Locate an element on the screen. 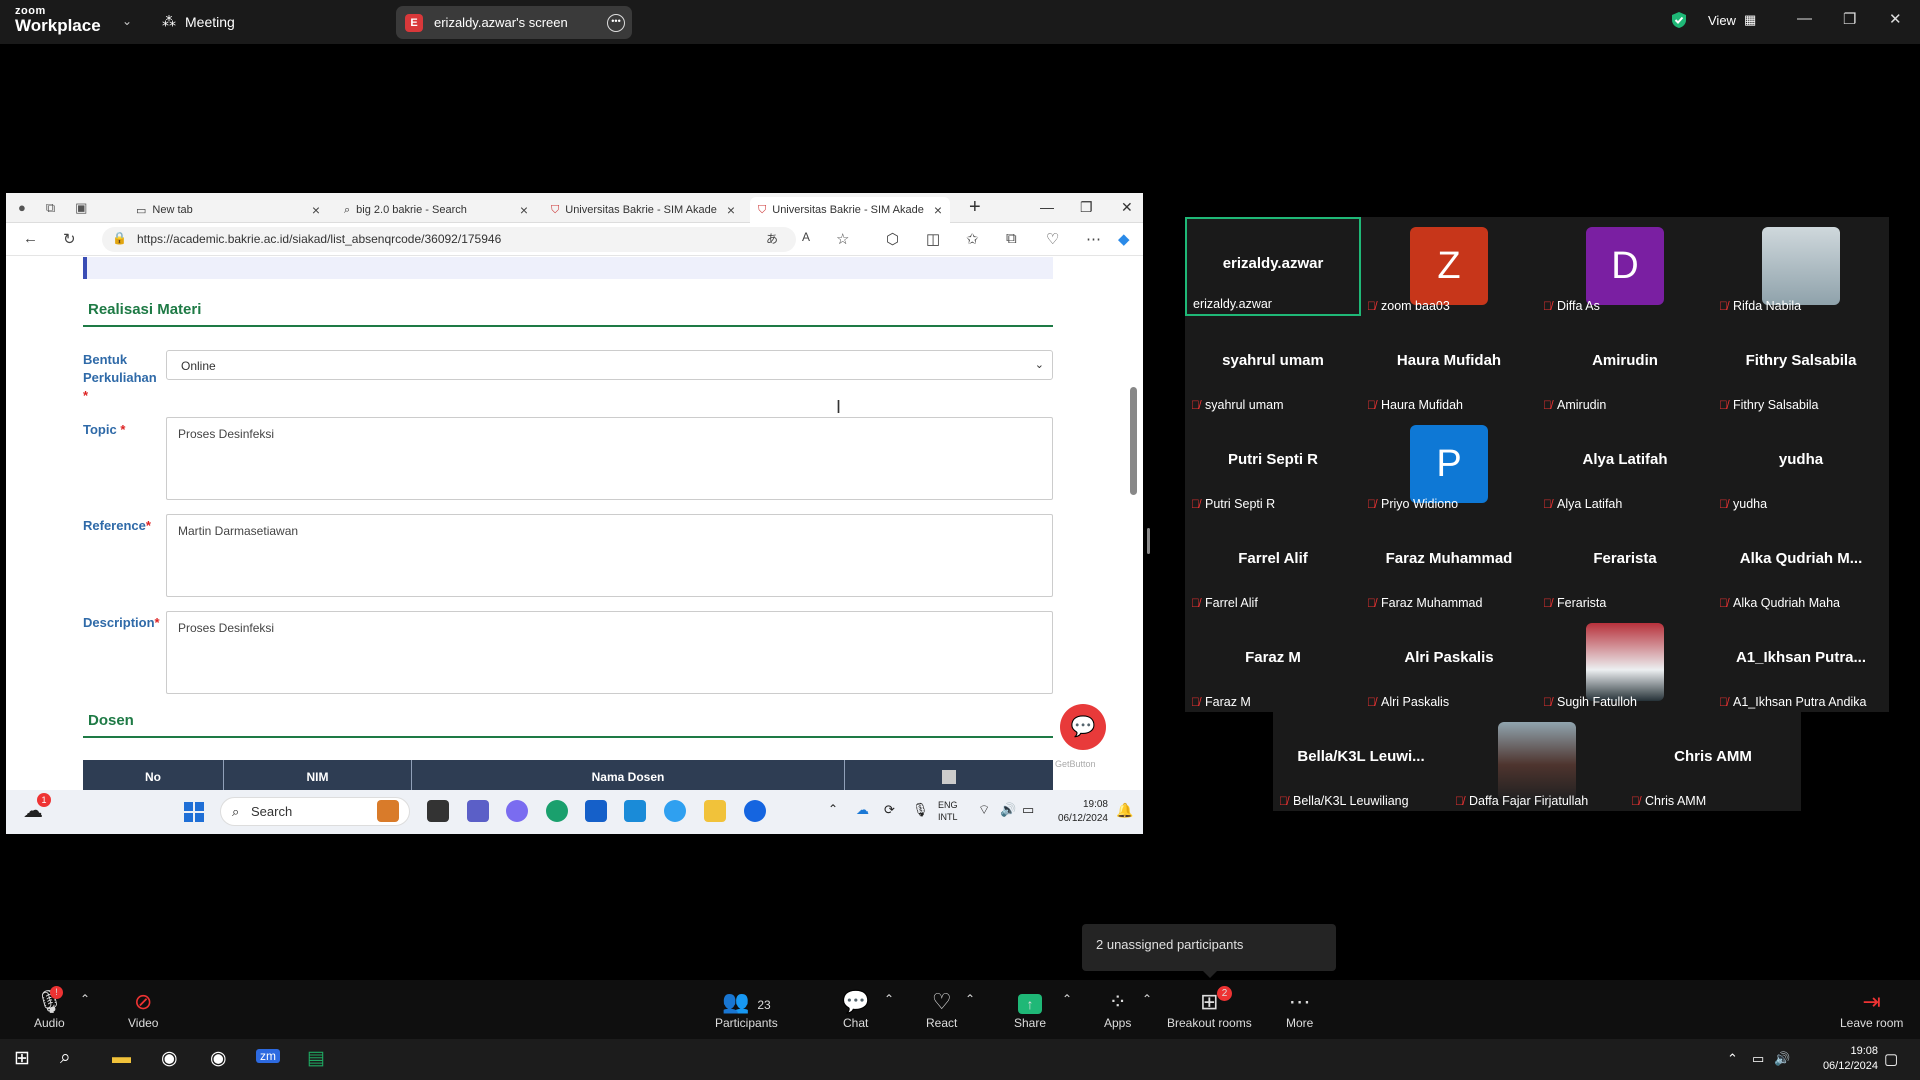 The width and height of the screenshot is (1920, 1080). back-icon: ← is located at coordinates (30, 238).